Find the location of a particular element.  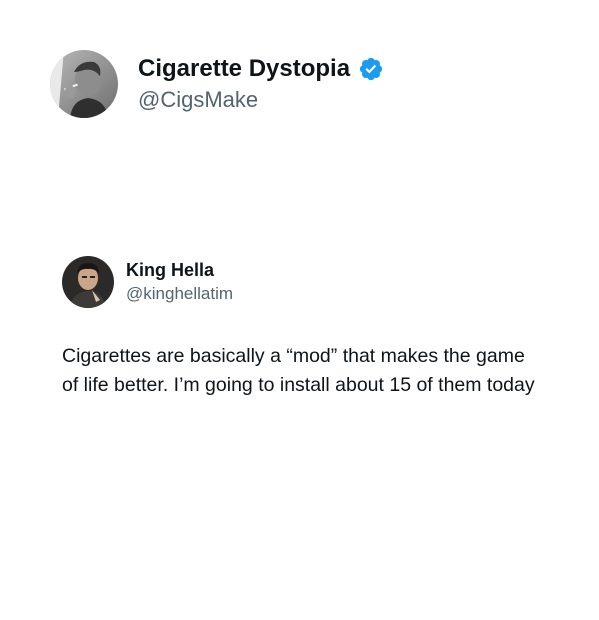

avatar-man-smoking-icon is located at coordinates (84, 84).